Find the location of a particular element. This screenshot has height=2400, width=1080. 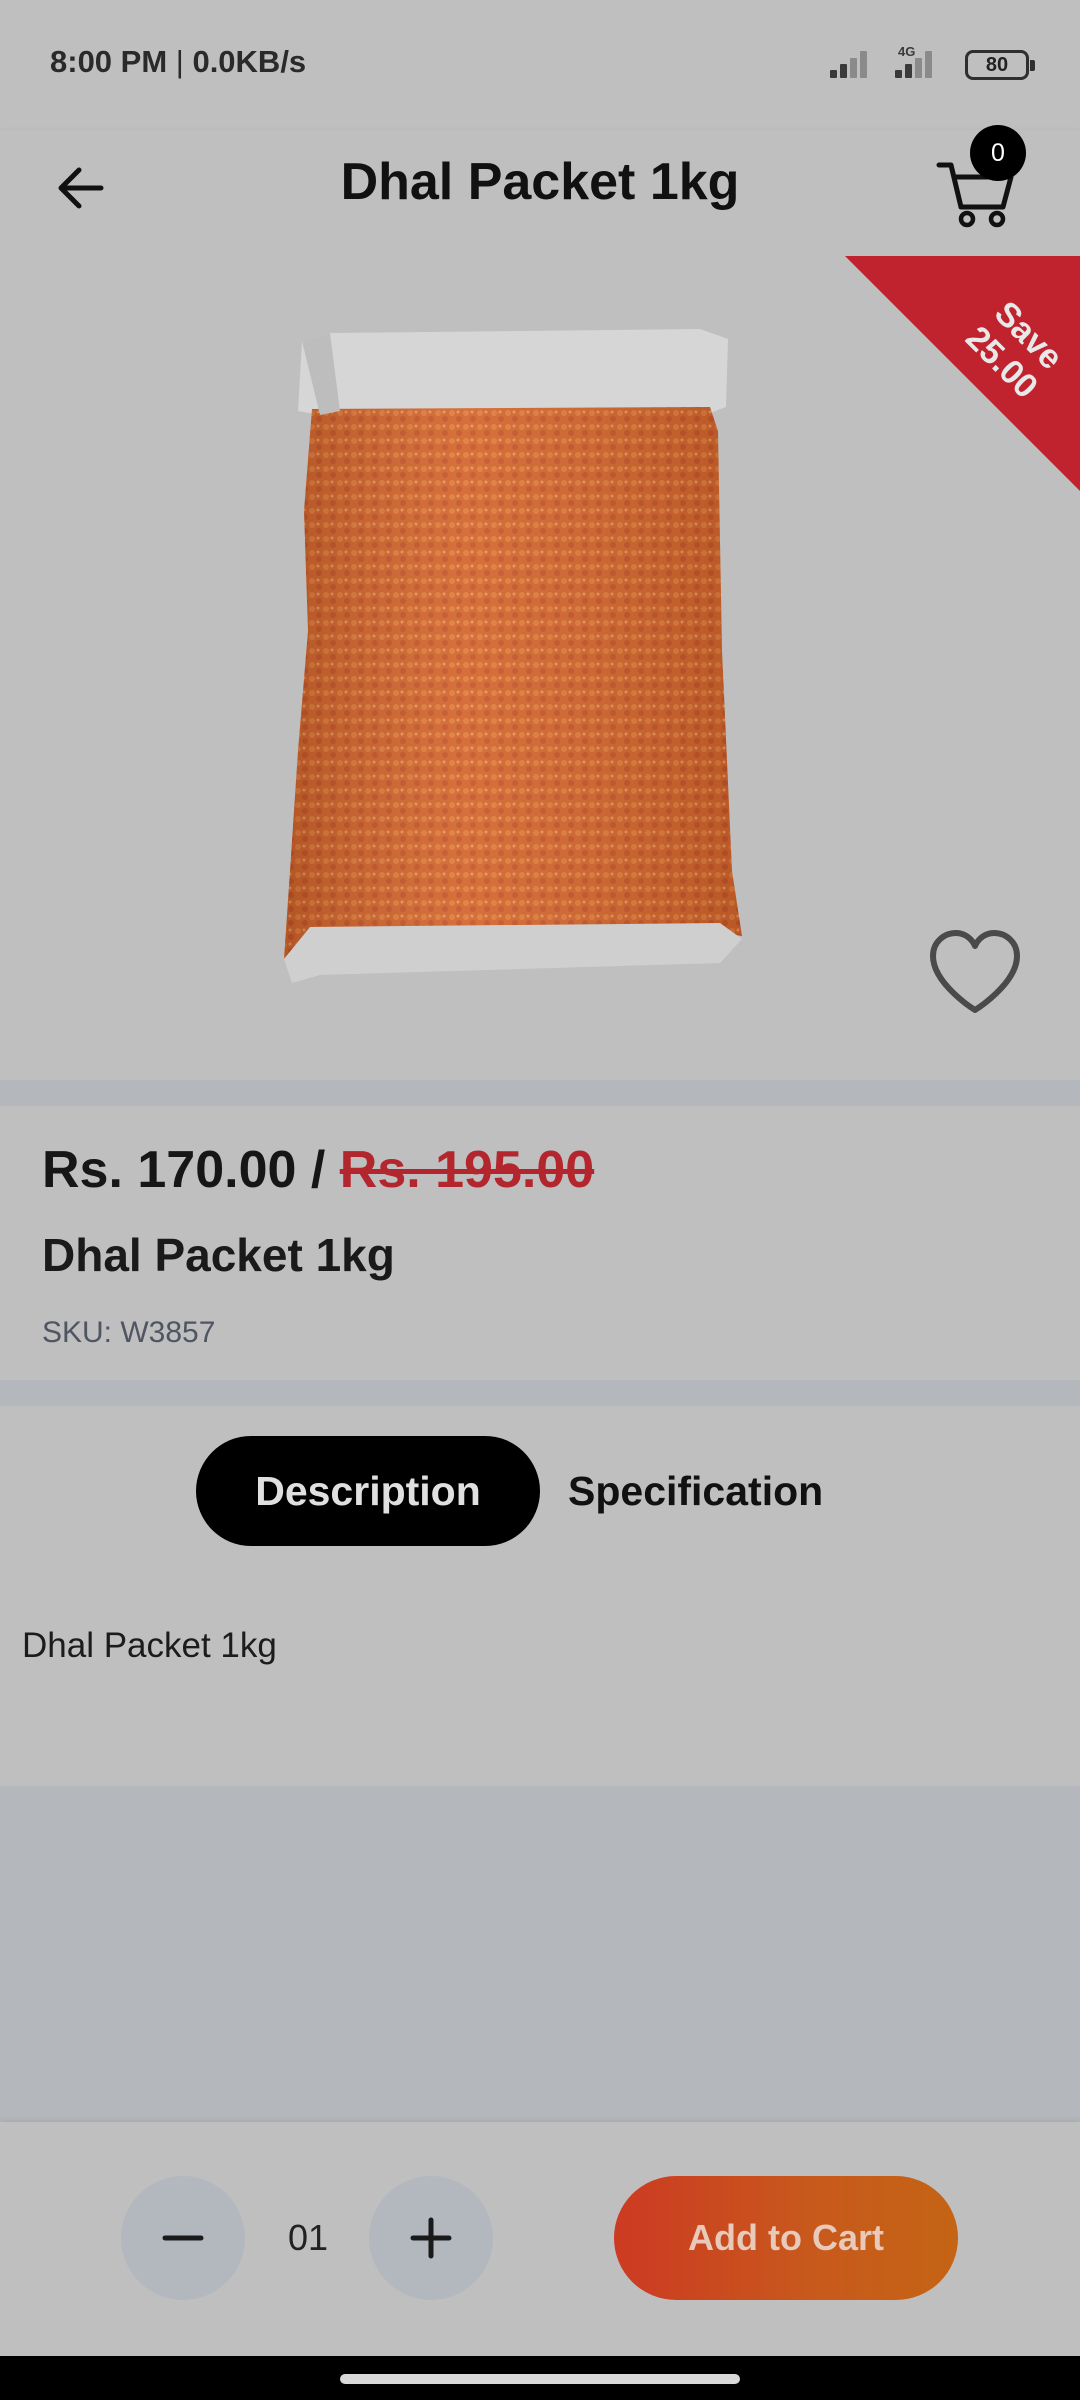

price-line: Rs. 170.00 / Rs. 195.00 is located at coordinates (318, 1170).